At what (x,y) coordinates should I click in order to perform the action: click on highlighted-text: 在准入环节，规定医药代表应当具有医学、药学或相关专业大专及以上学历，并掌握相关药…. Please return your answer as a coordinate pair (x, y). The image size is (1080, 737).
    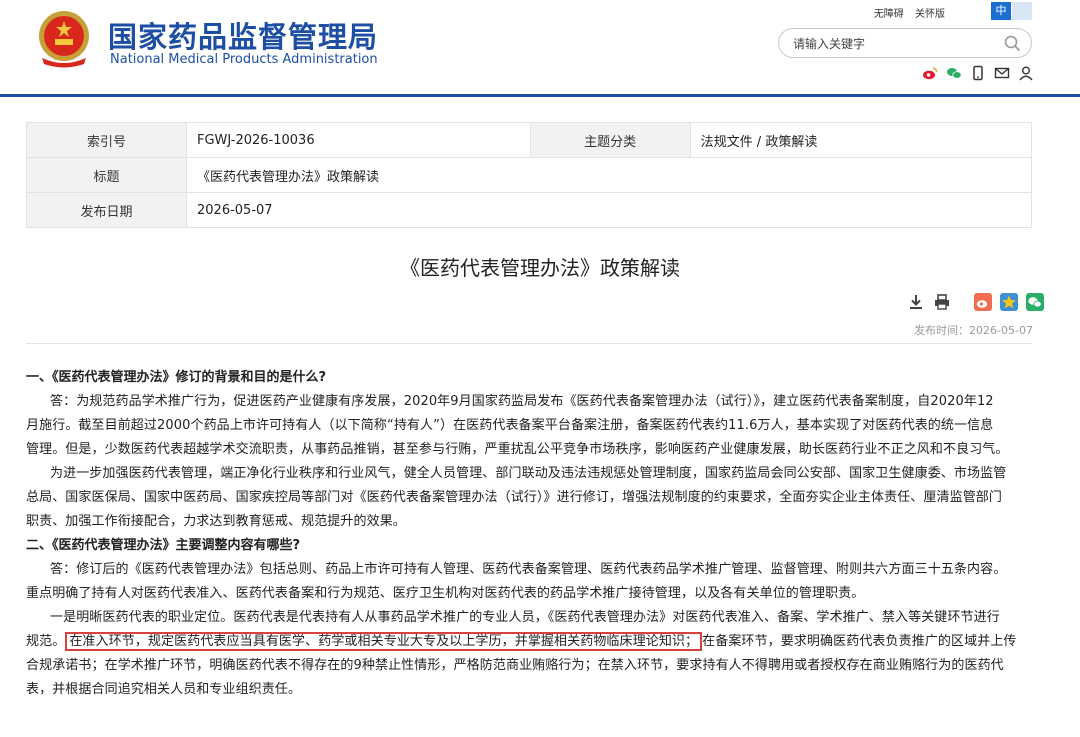
    Looking at the image, I should click on (384, 641).